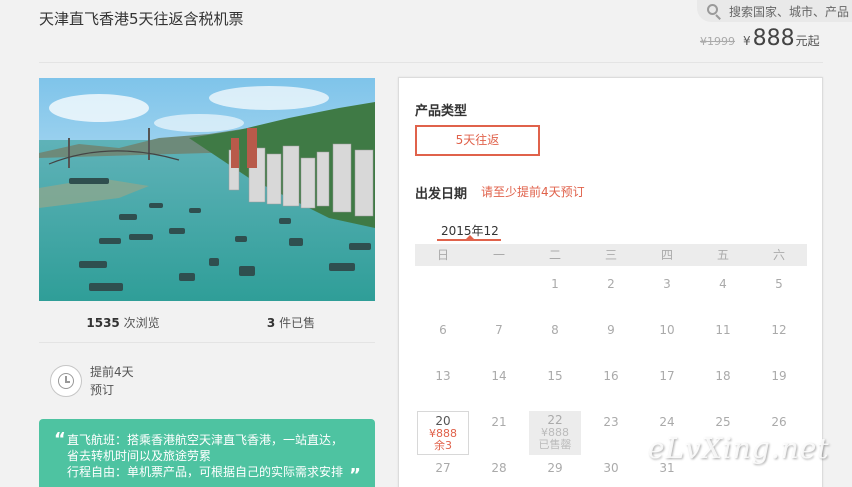 The image size is (852, 487). I want to click on advance-booking-info: 提前4天 预订, so click(92, 381).